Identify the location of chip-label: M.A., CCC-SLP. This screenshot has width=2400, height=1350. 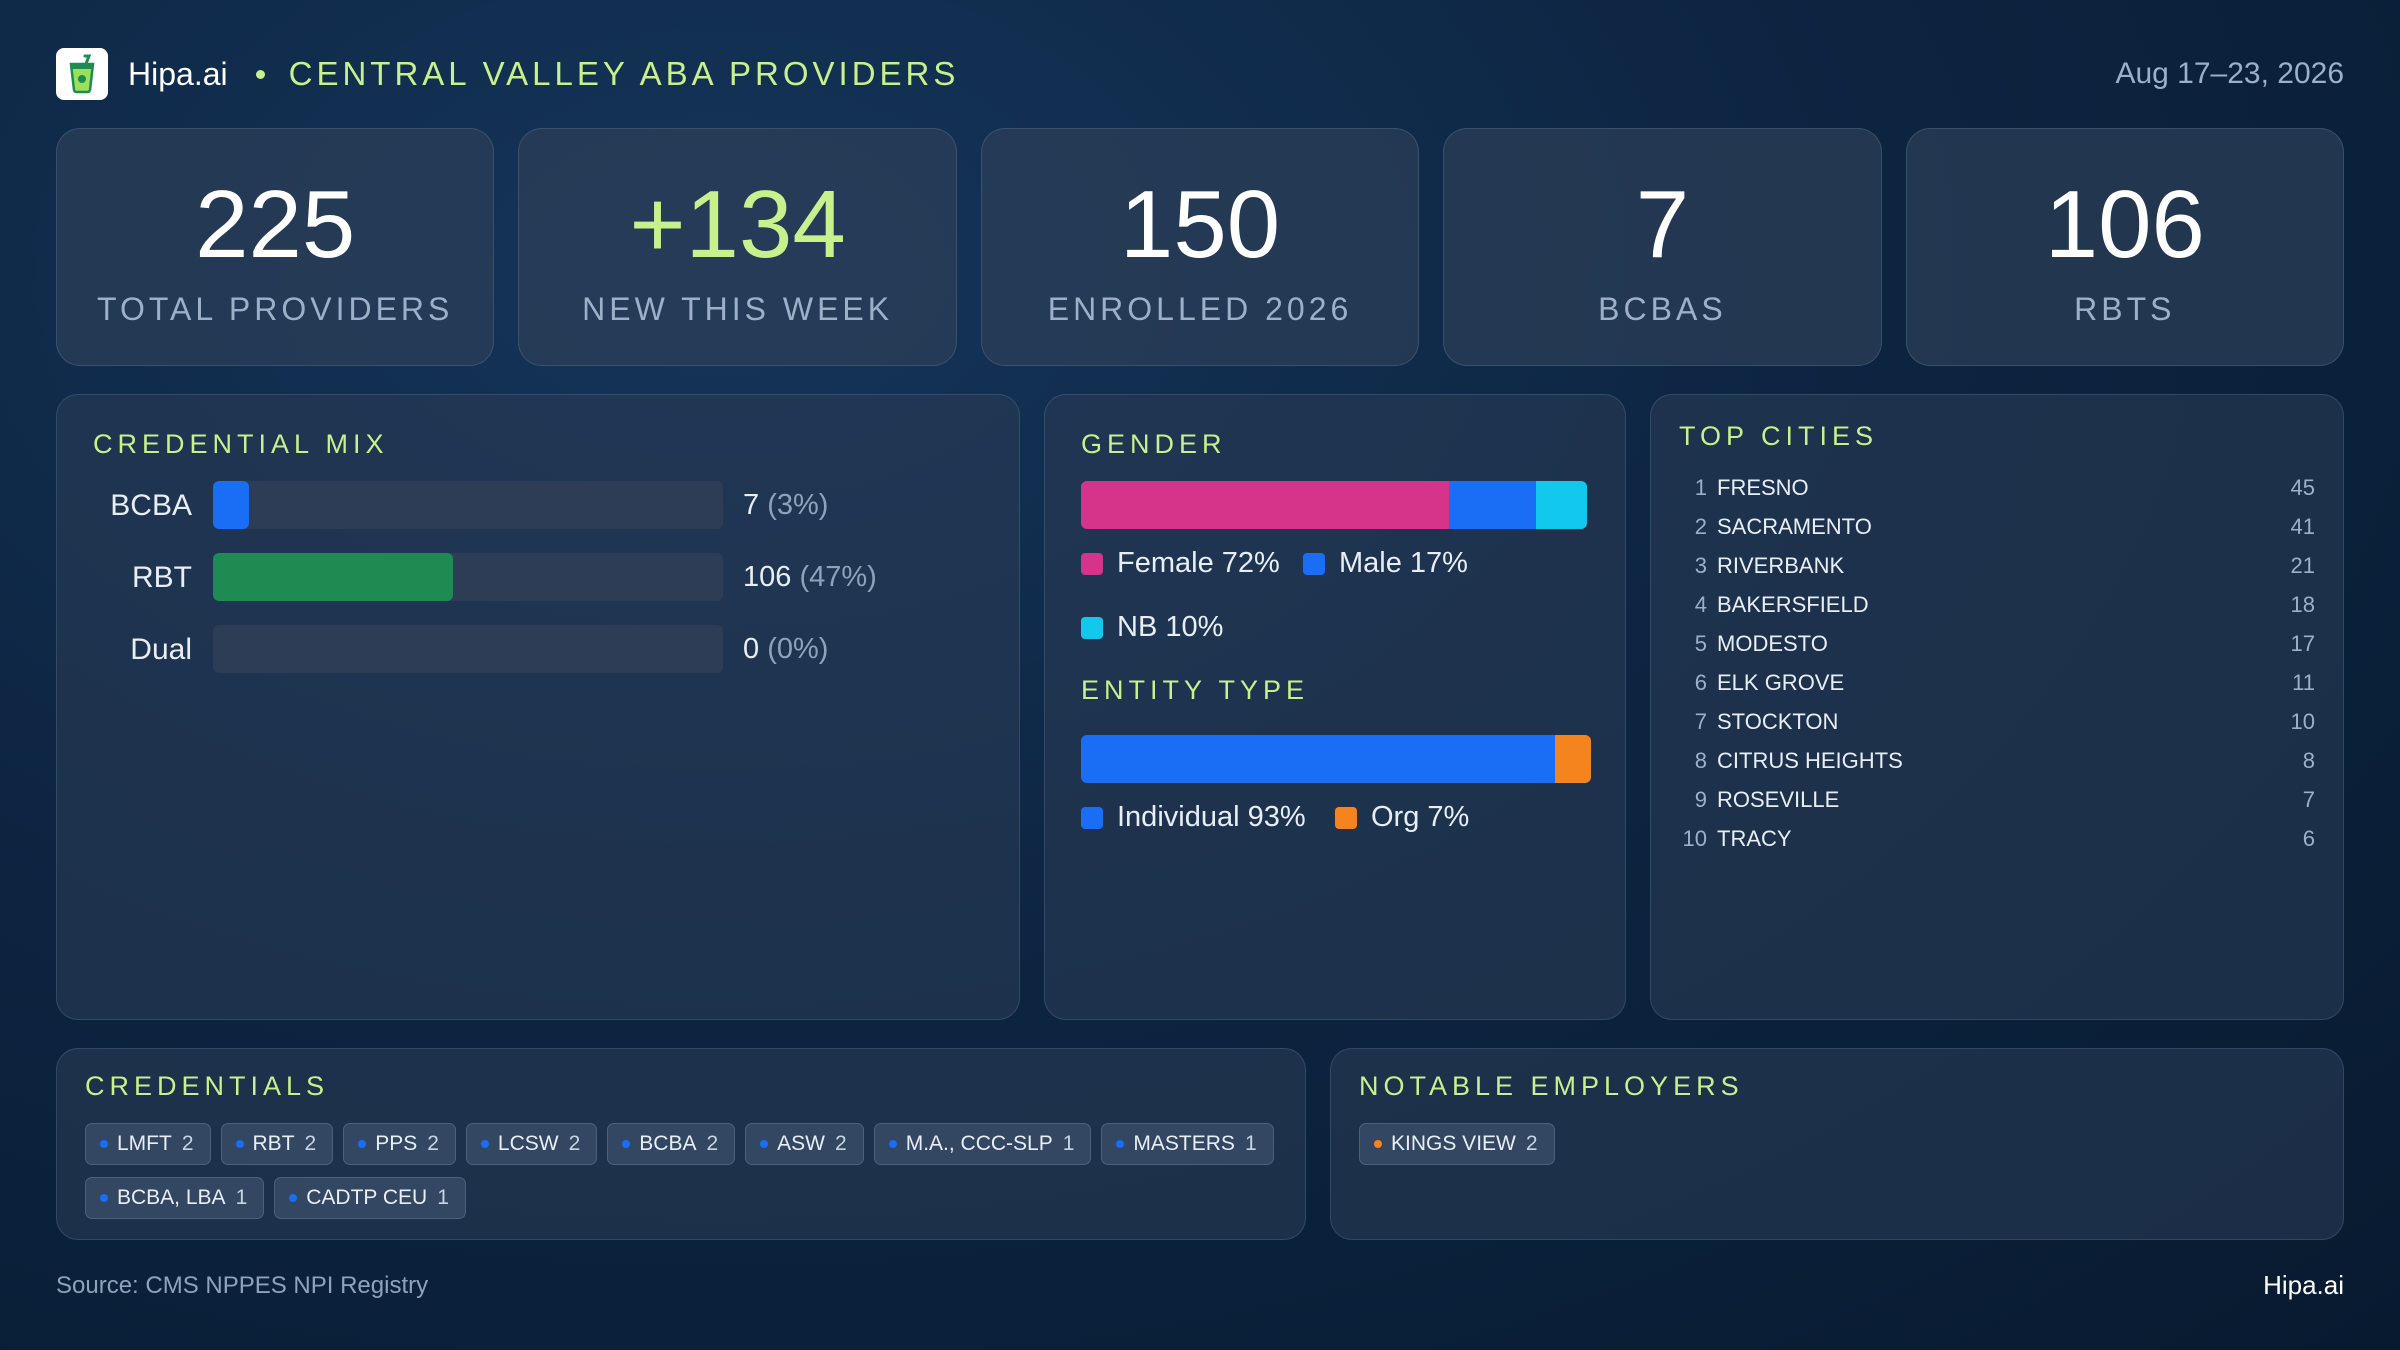
(979, 1143).